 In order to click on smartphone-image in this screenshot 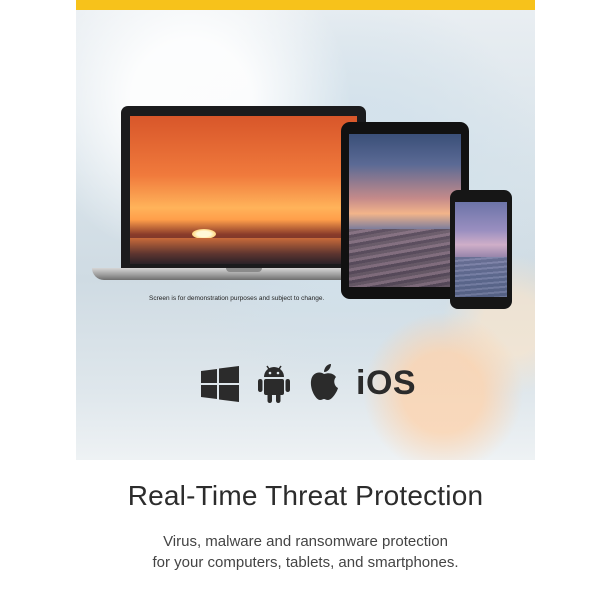, I will do `click(481, 249)`.